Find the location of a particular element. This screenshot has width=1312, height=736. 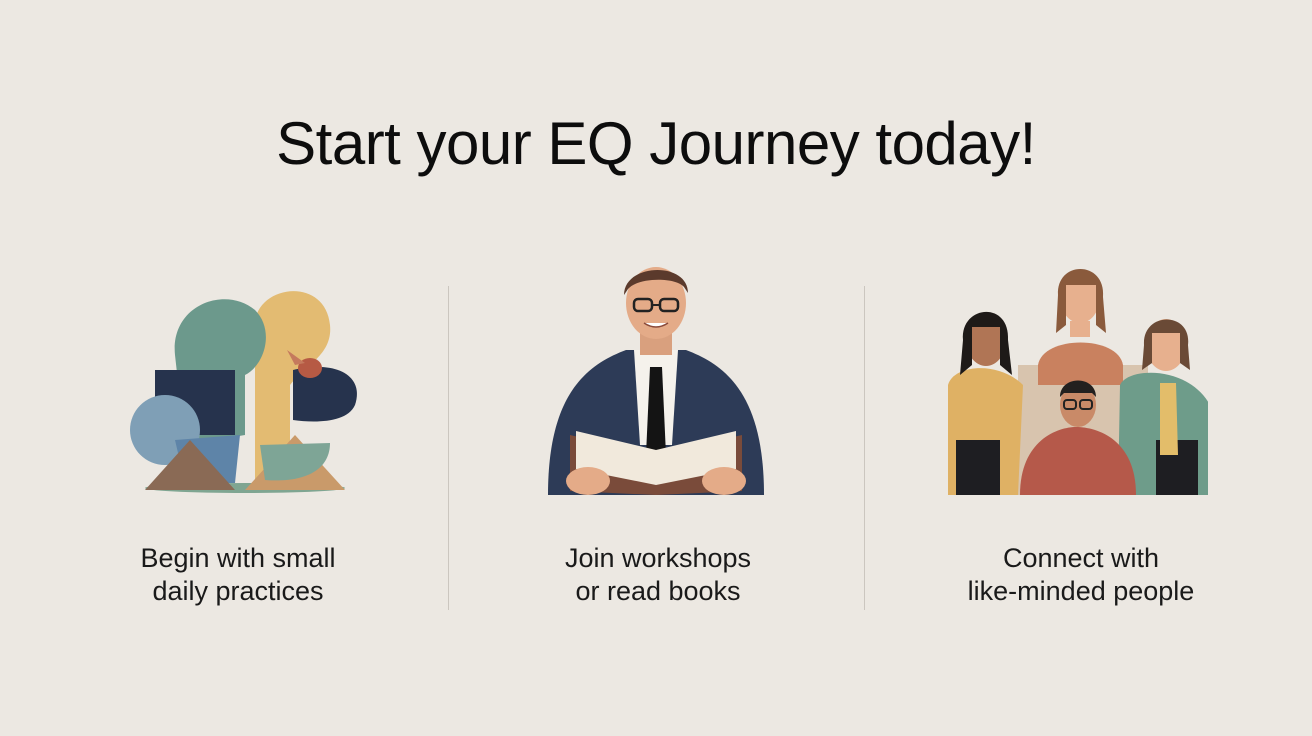

man-reading-book-illustration is located at coordinates (656, 380).